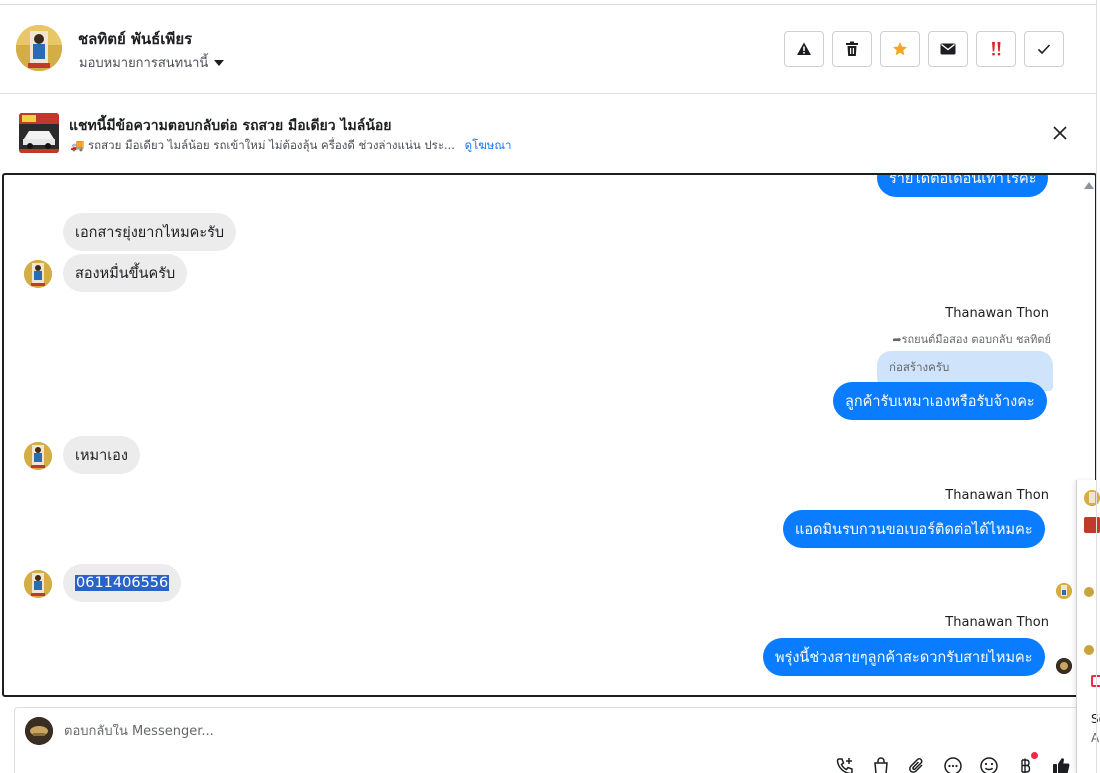 The image size is (1100, 773). Describe the element at coordinates (39, 48) in the screenshot. I see `contact-avatar` at that location.